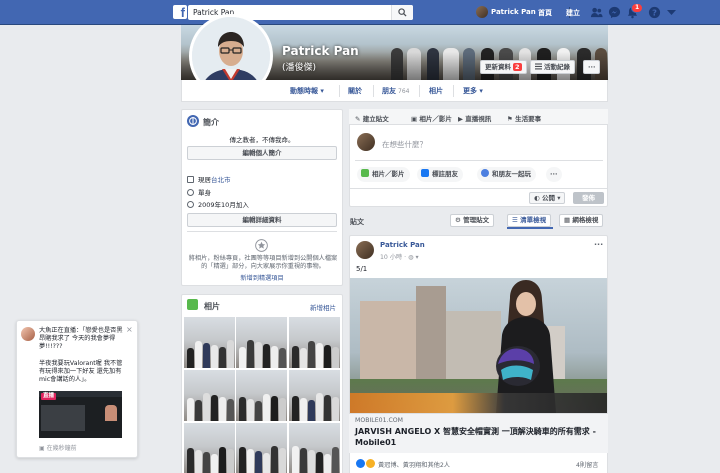  I want to click on post-timestamp: 10 小時 · ◍ ▾, so click(399, 256).